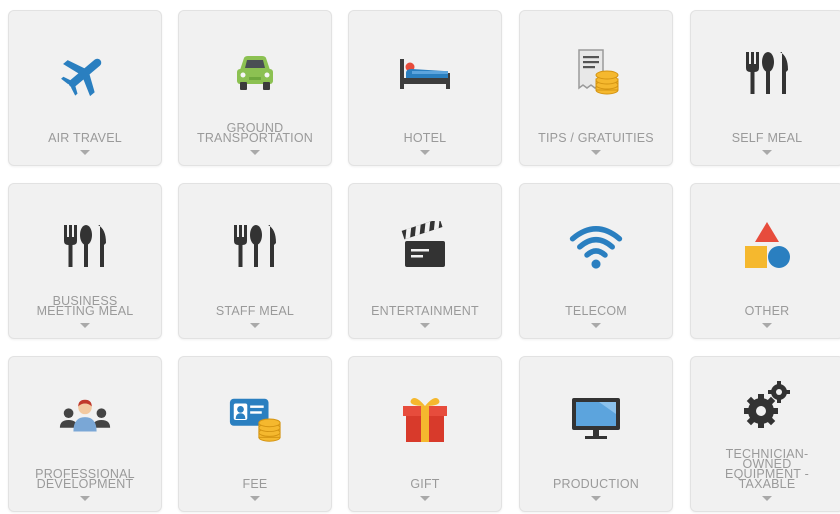 The image size is (840, 514). I want to click on shapes-icon, so click(767, 246).